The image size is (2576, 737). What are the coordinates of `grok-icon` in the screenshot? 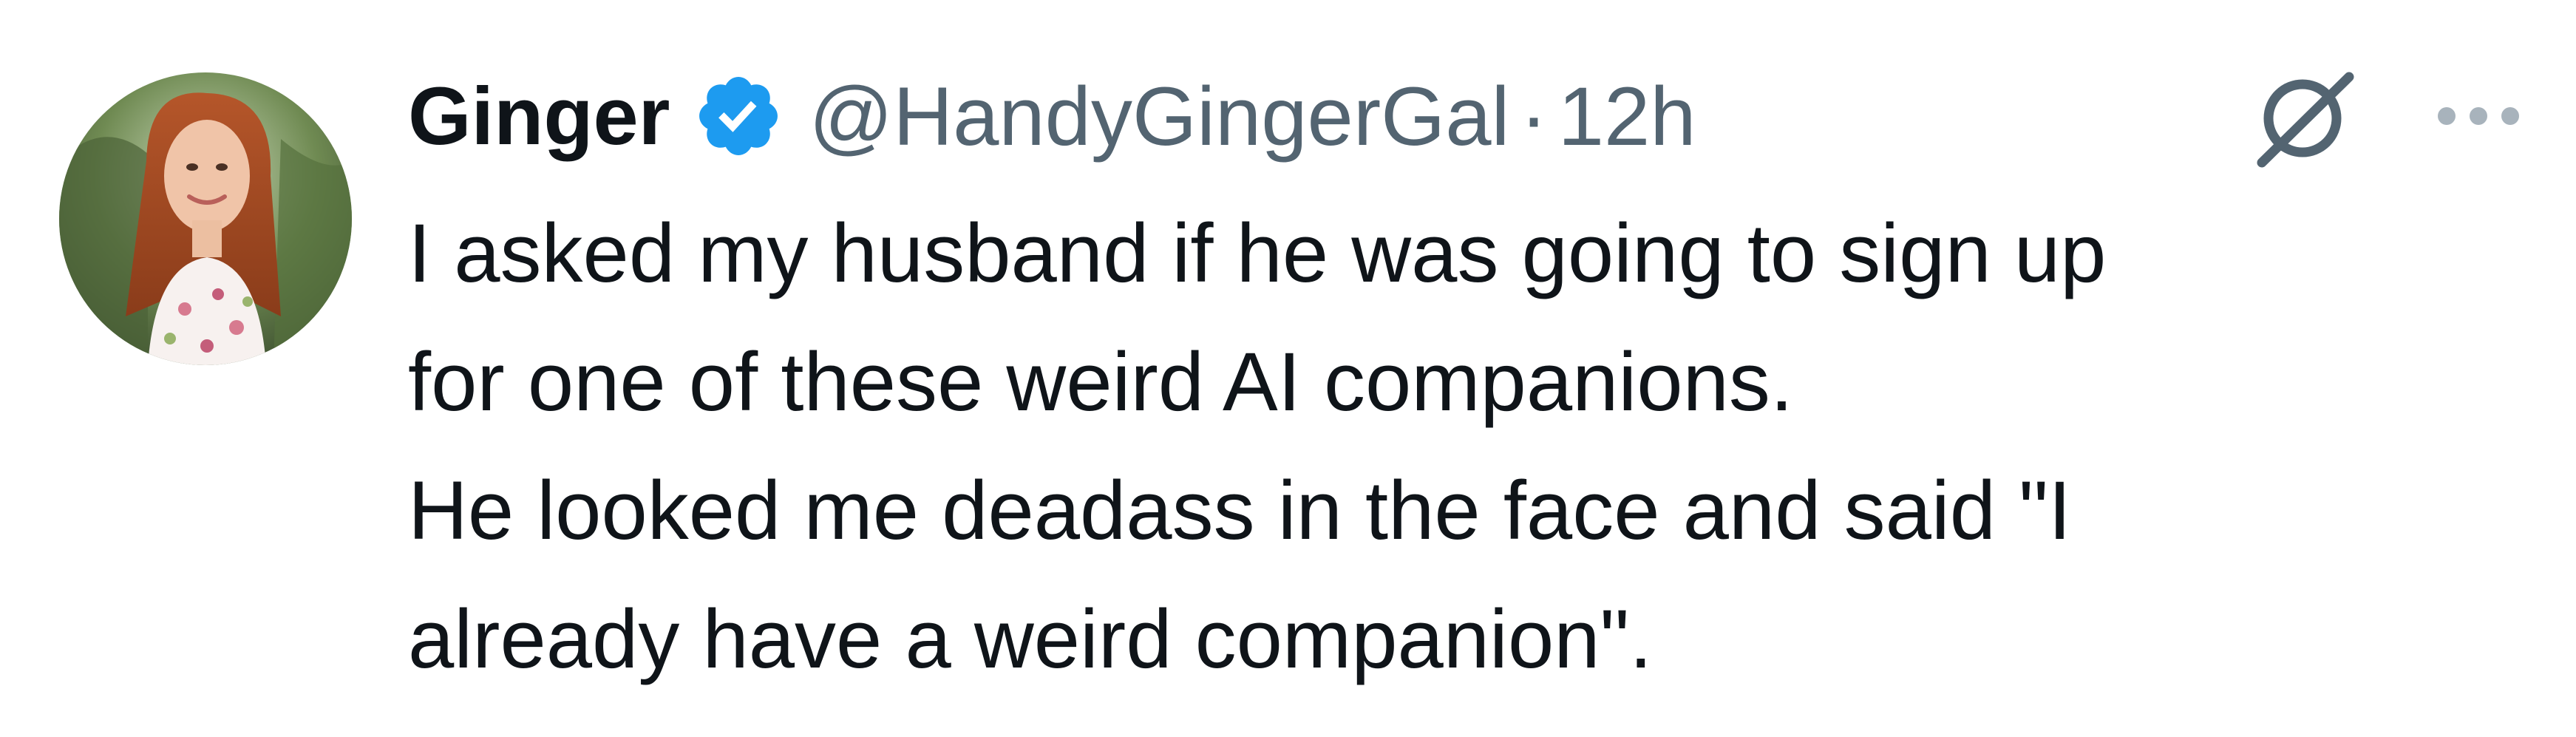 It's located at (2302, 116).